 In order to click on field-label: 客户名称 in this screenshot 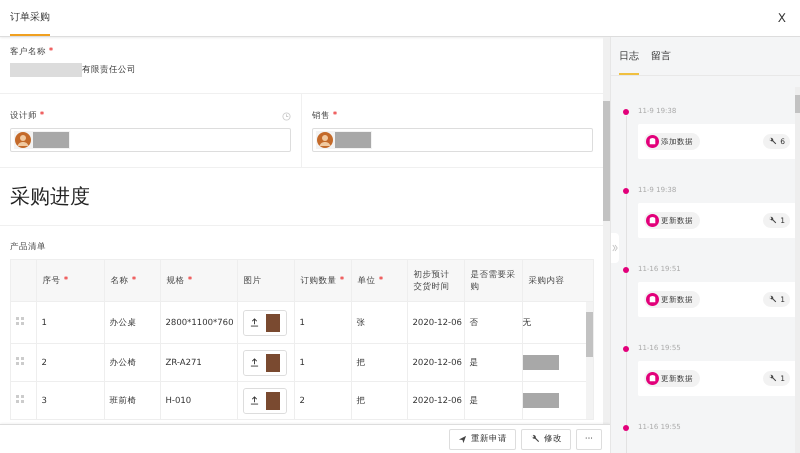, I will do `click(28, 52)`.